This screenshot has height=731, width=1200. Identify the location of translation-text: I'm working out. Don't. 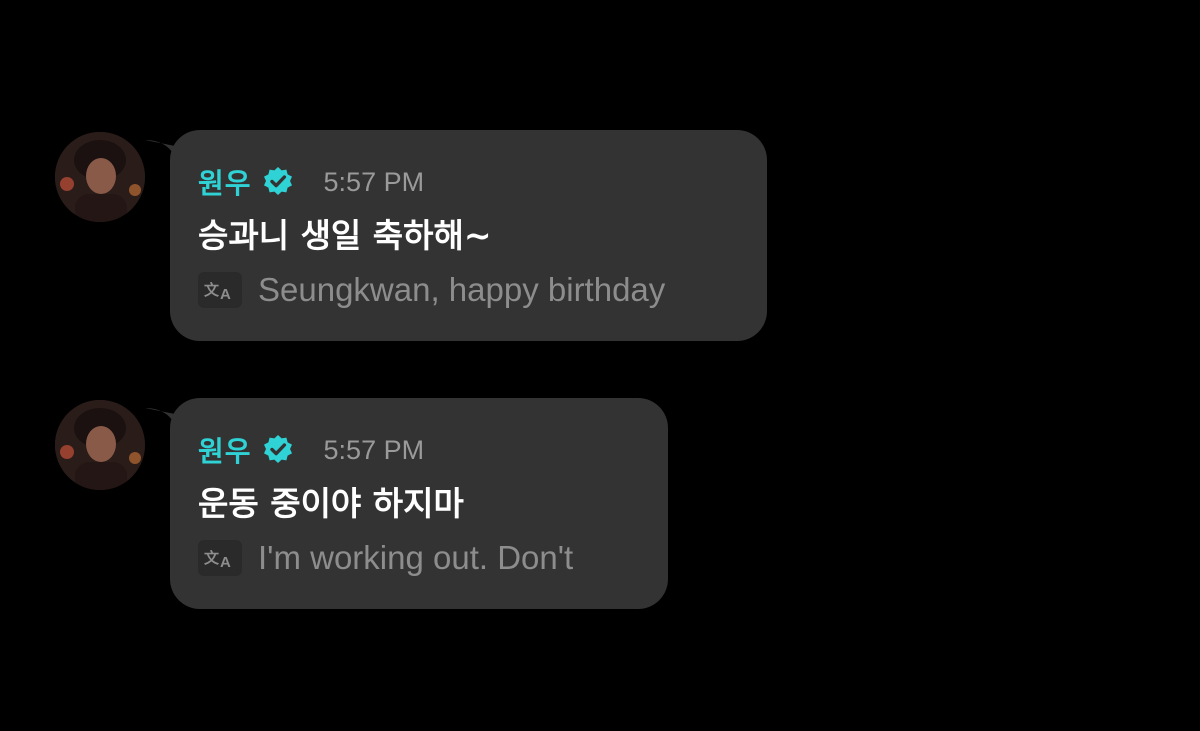
(416, 557).